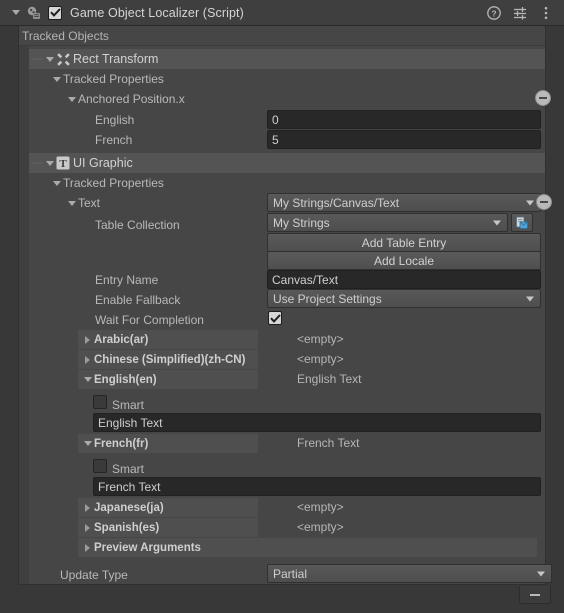 This screenshot has width=564, height=613. Describe the element at coordinates (409, 573) in the screenshot. I see `update-type-dropdown: Partial` at that location.